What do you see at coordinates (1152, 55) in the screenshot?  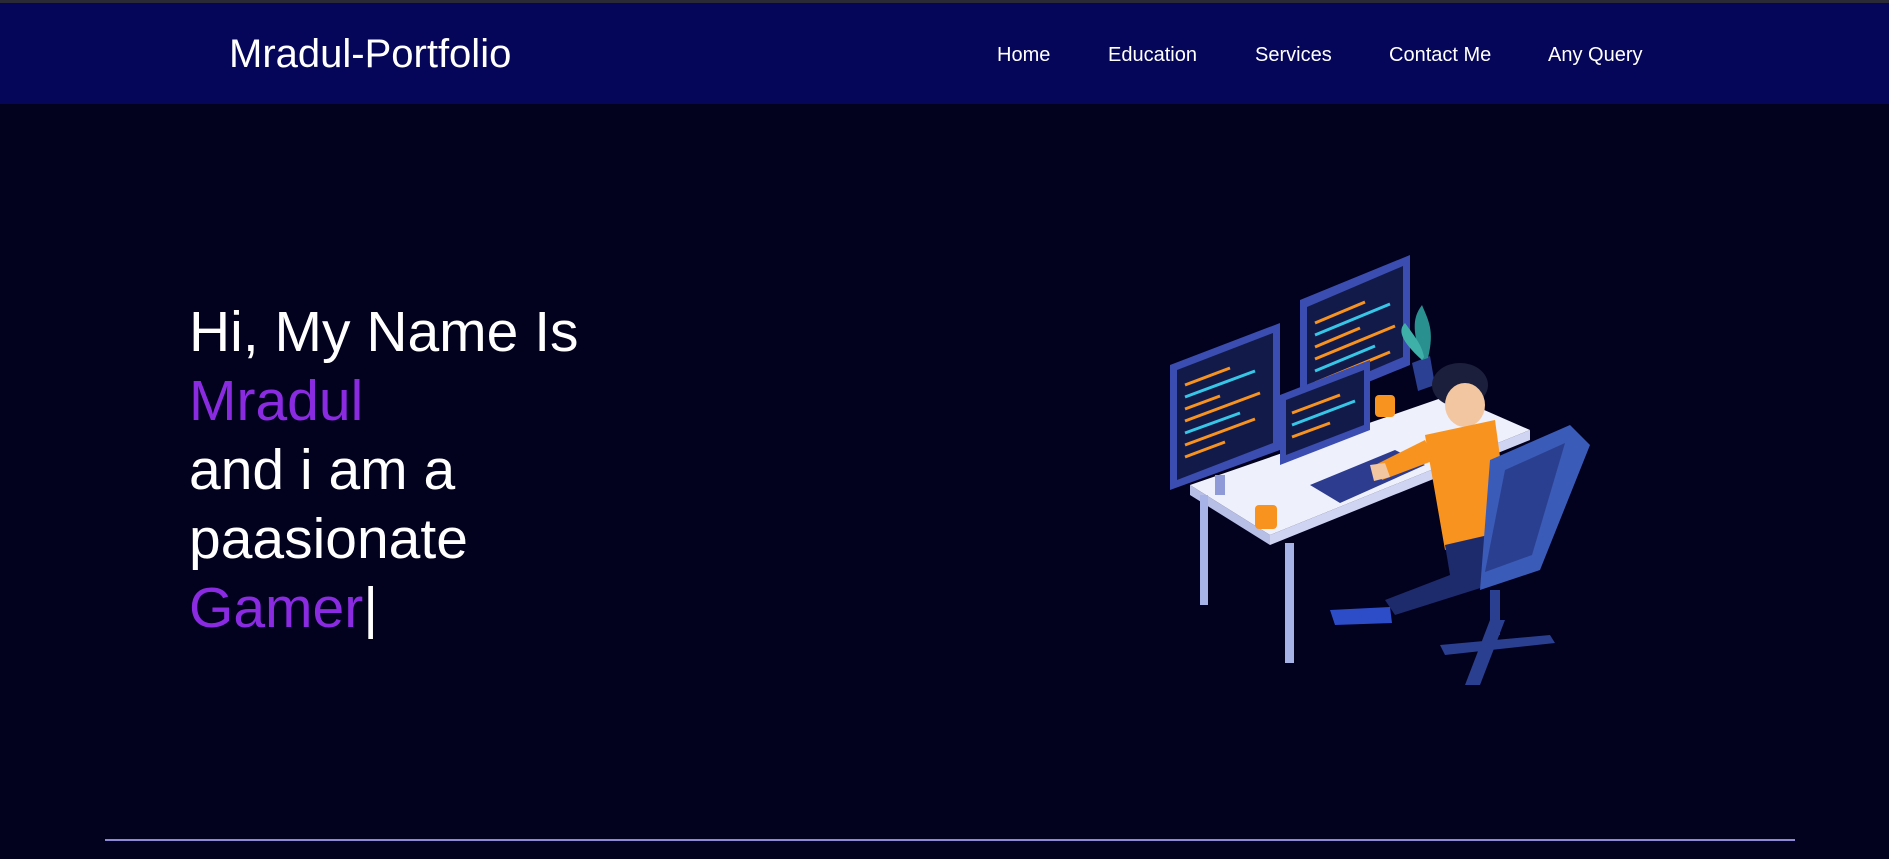 I see `nav-education: Education` at bounding box center [1152, 55].